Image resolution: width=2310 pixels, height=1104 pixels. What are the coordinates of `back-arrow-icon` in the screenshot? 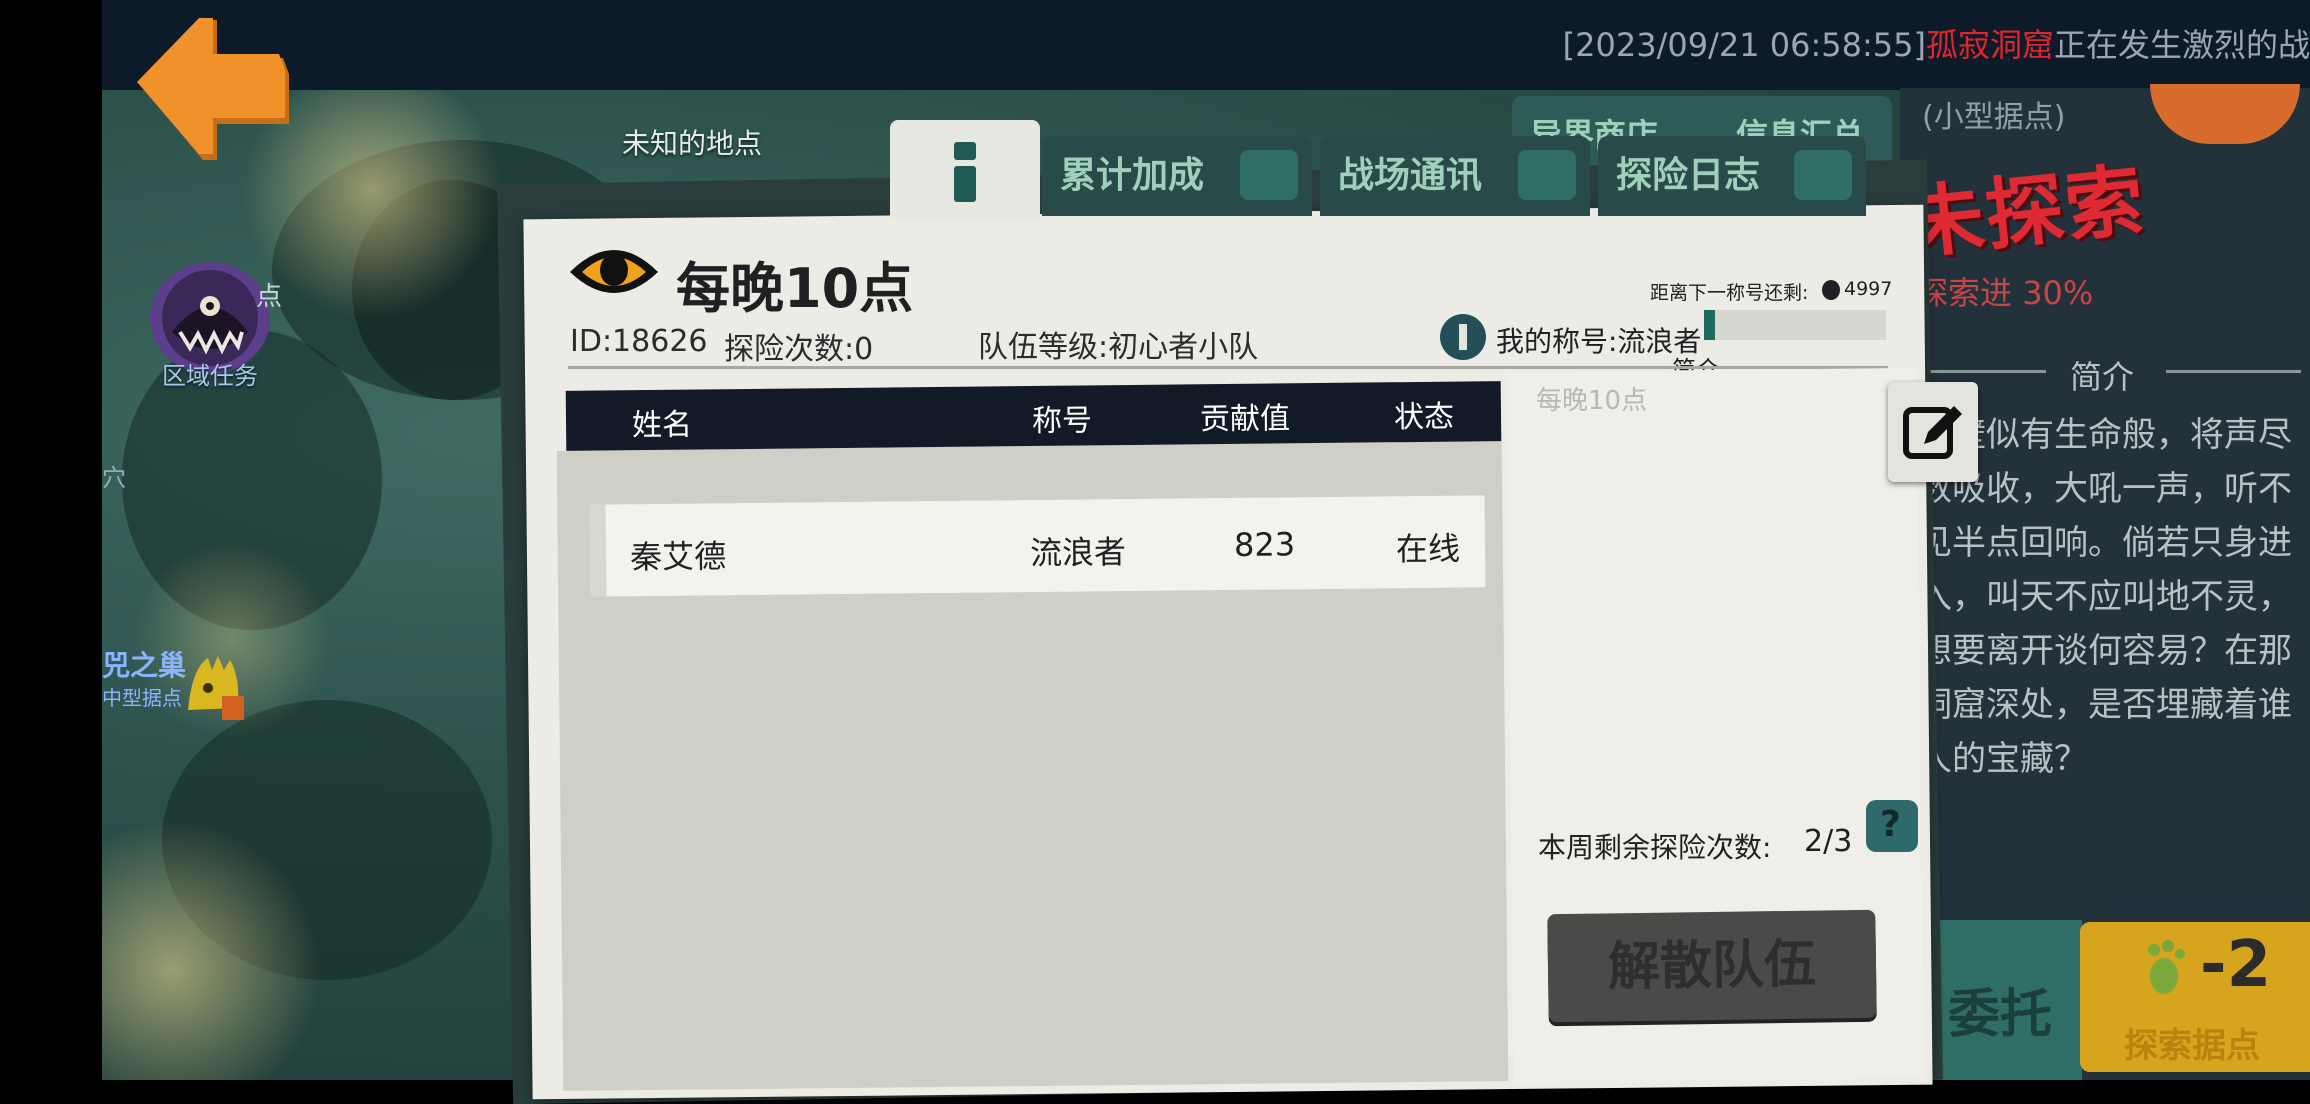 It's located at (213, 89).